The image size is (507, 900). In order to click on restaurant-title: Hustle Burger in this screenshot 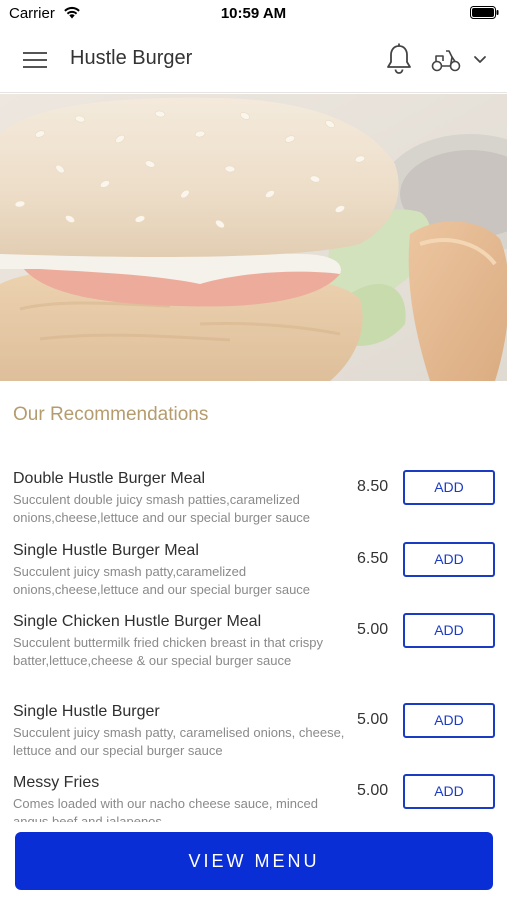, I will do `click(131, 58)`.